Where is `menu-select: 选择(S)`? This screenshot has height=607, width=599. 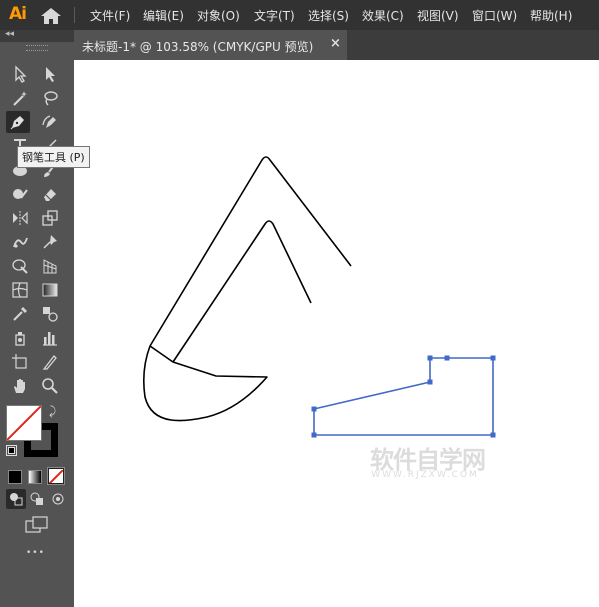
menu-select: 选择(S) is located at coordinates (328, 15).